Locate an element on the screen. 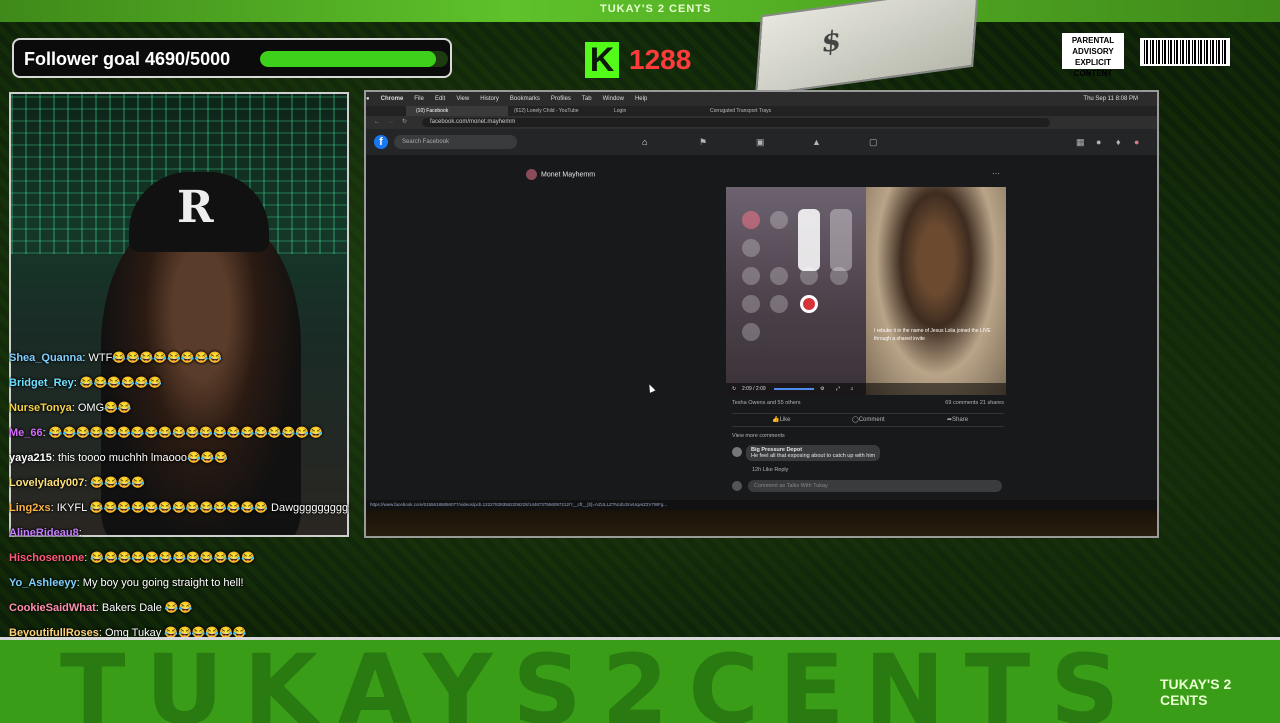 The width and height of the screenshot is (1280, 723). comment-meta: 12h Like Reply is located at coordinates (770, 470).